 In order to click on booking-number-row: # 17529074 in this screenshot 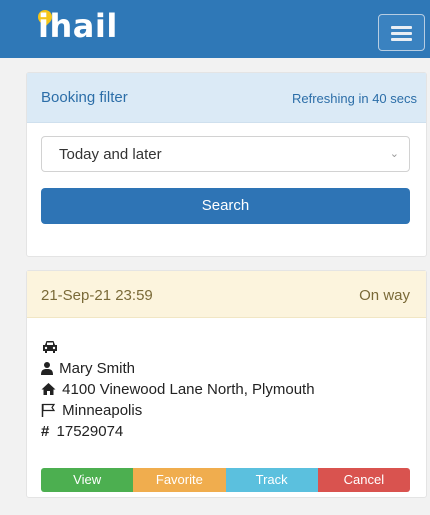, I will do `click(82, 432)`.